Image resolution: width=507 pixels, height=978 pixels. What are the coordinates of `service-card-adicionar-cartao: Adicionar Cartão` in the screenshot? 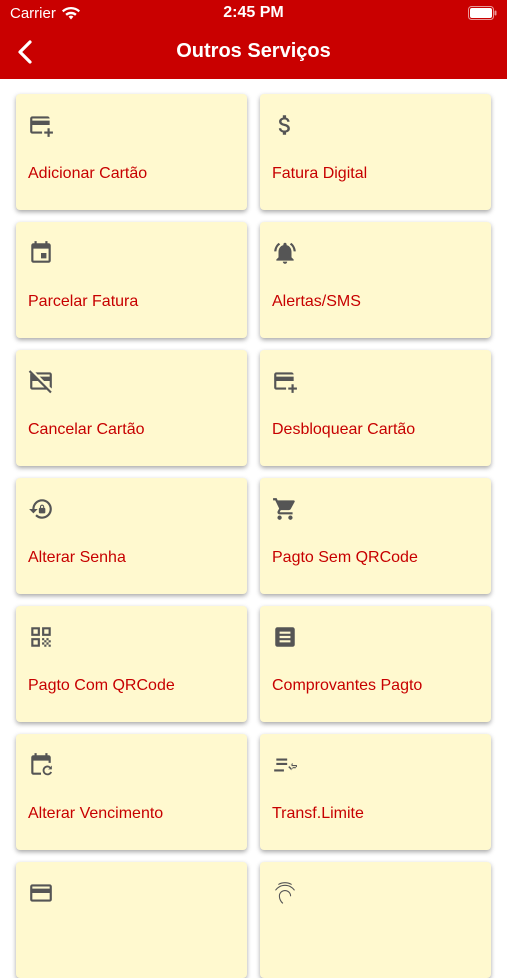 It's located at (131, 152).